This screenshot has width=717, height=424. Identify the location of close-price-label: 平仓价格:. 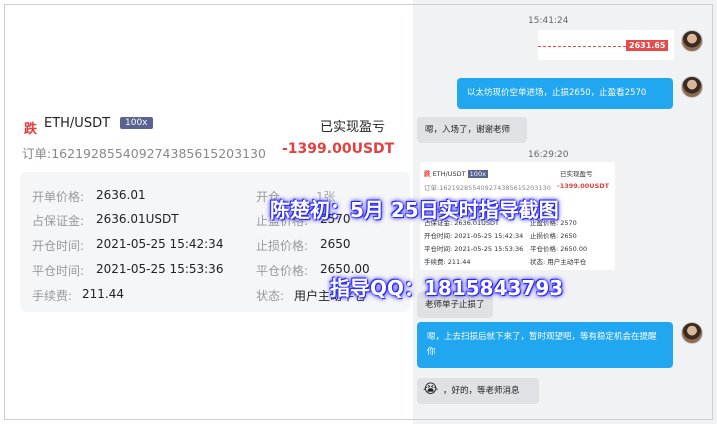
(282, 271).